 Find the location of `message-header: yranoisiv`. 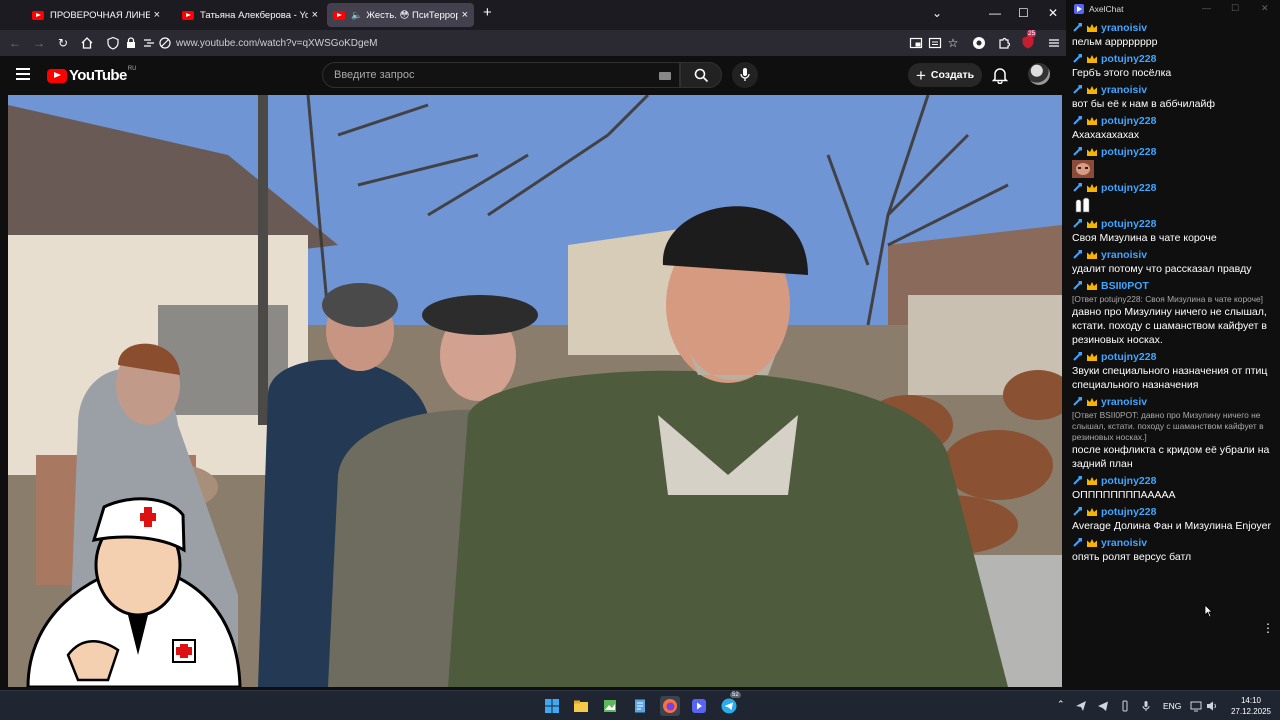

message-header: yranoisiv is located at coordinates (1175, 254).